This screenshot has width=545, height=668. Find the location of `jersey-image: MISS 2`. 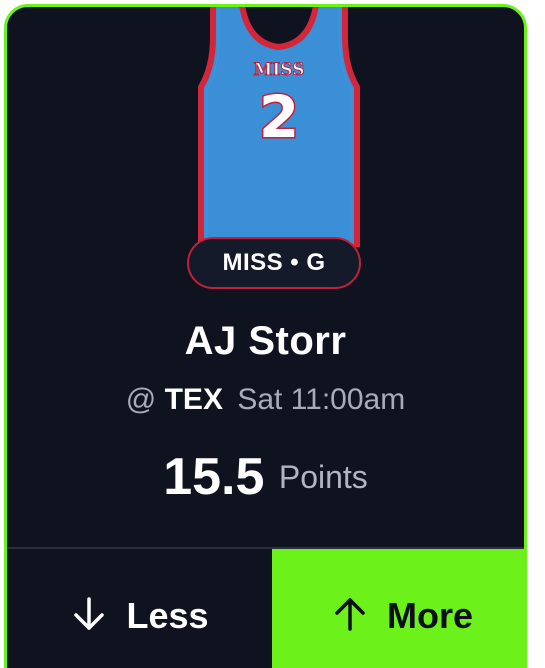

jersey-image: MISS 2 is located at coordinates (279, 127).